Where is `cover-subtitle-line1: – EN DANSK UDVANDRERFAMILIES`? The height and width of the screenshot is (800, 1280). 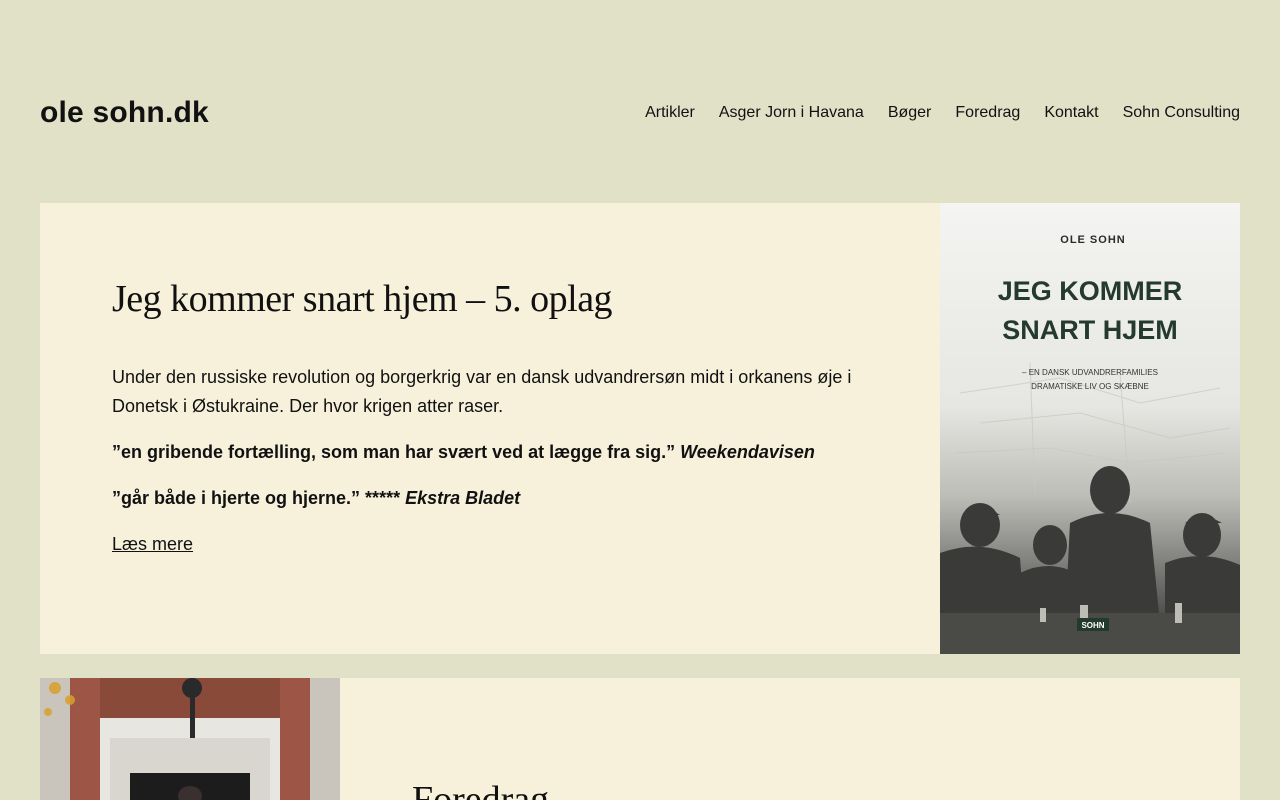
cover-subtitle-line1: – EN DANSK UDVANDRERFAMILIES is located at coordinates (1090, 372).